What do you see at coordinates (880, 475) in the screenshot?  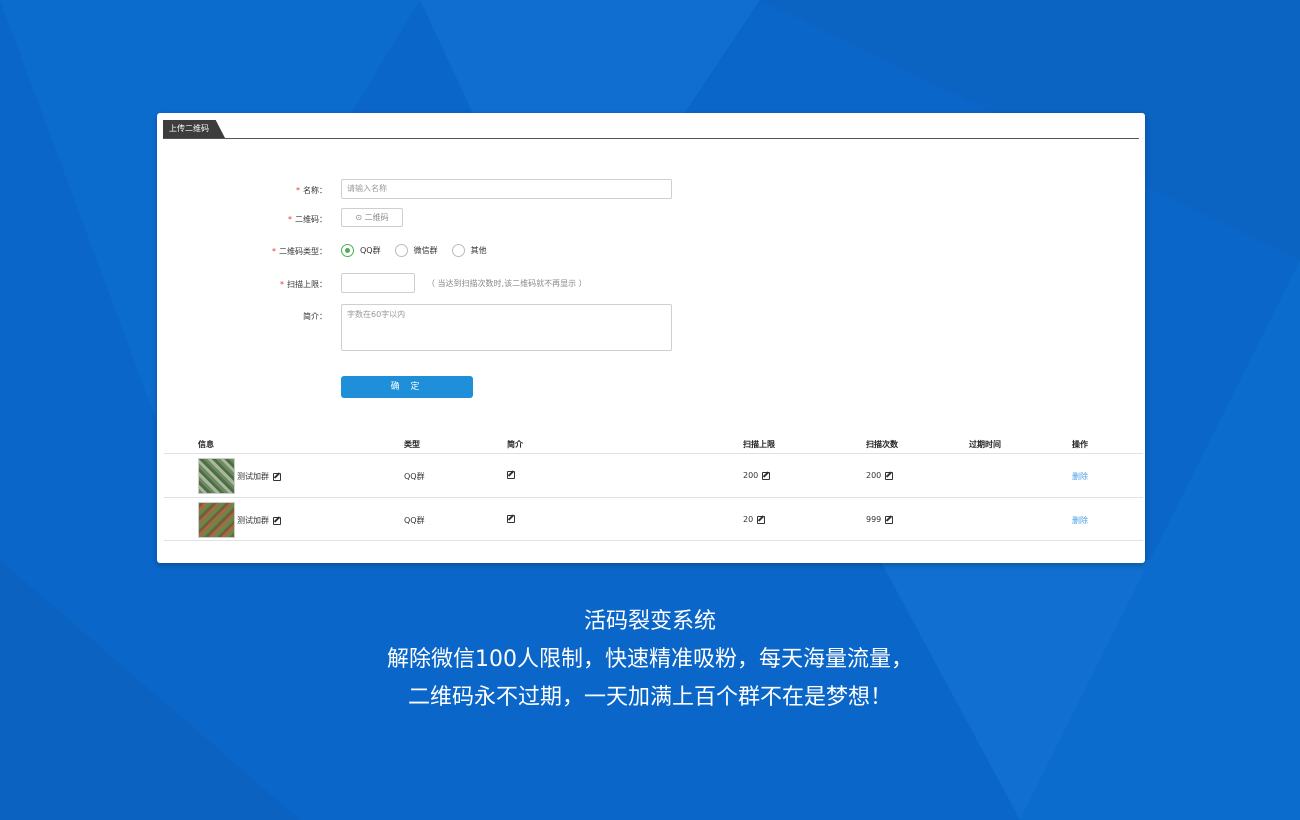 I see `row-count: 200` at bounding box center [880, 475].